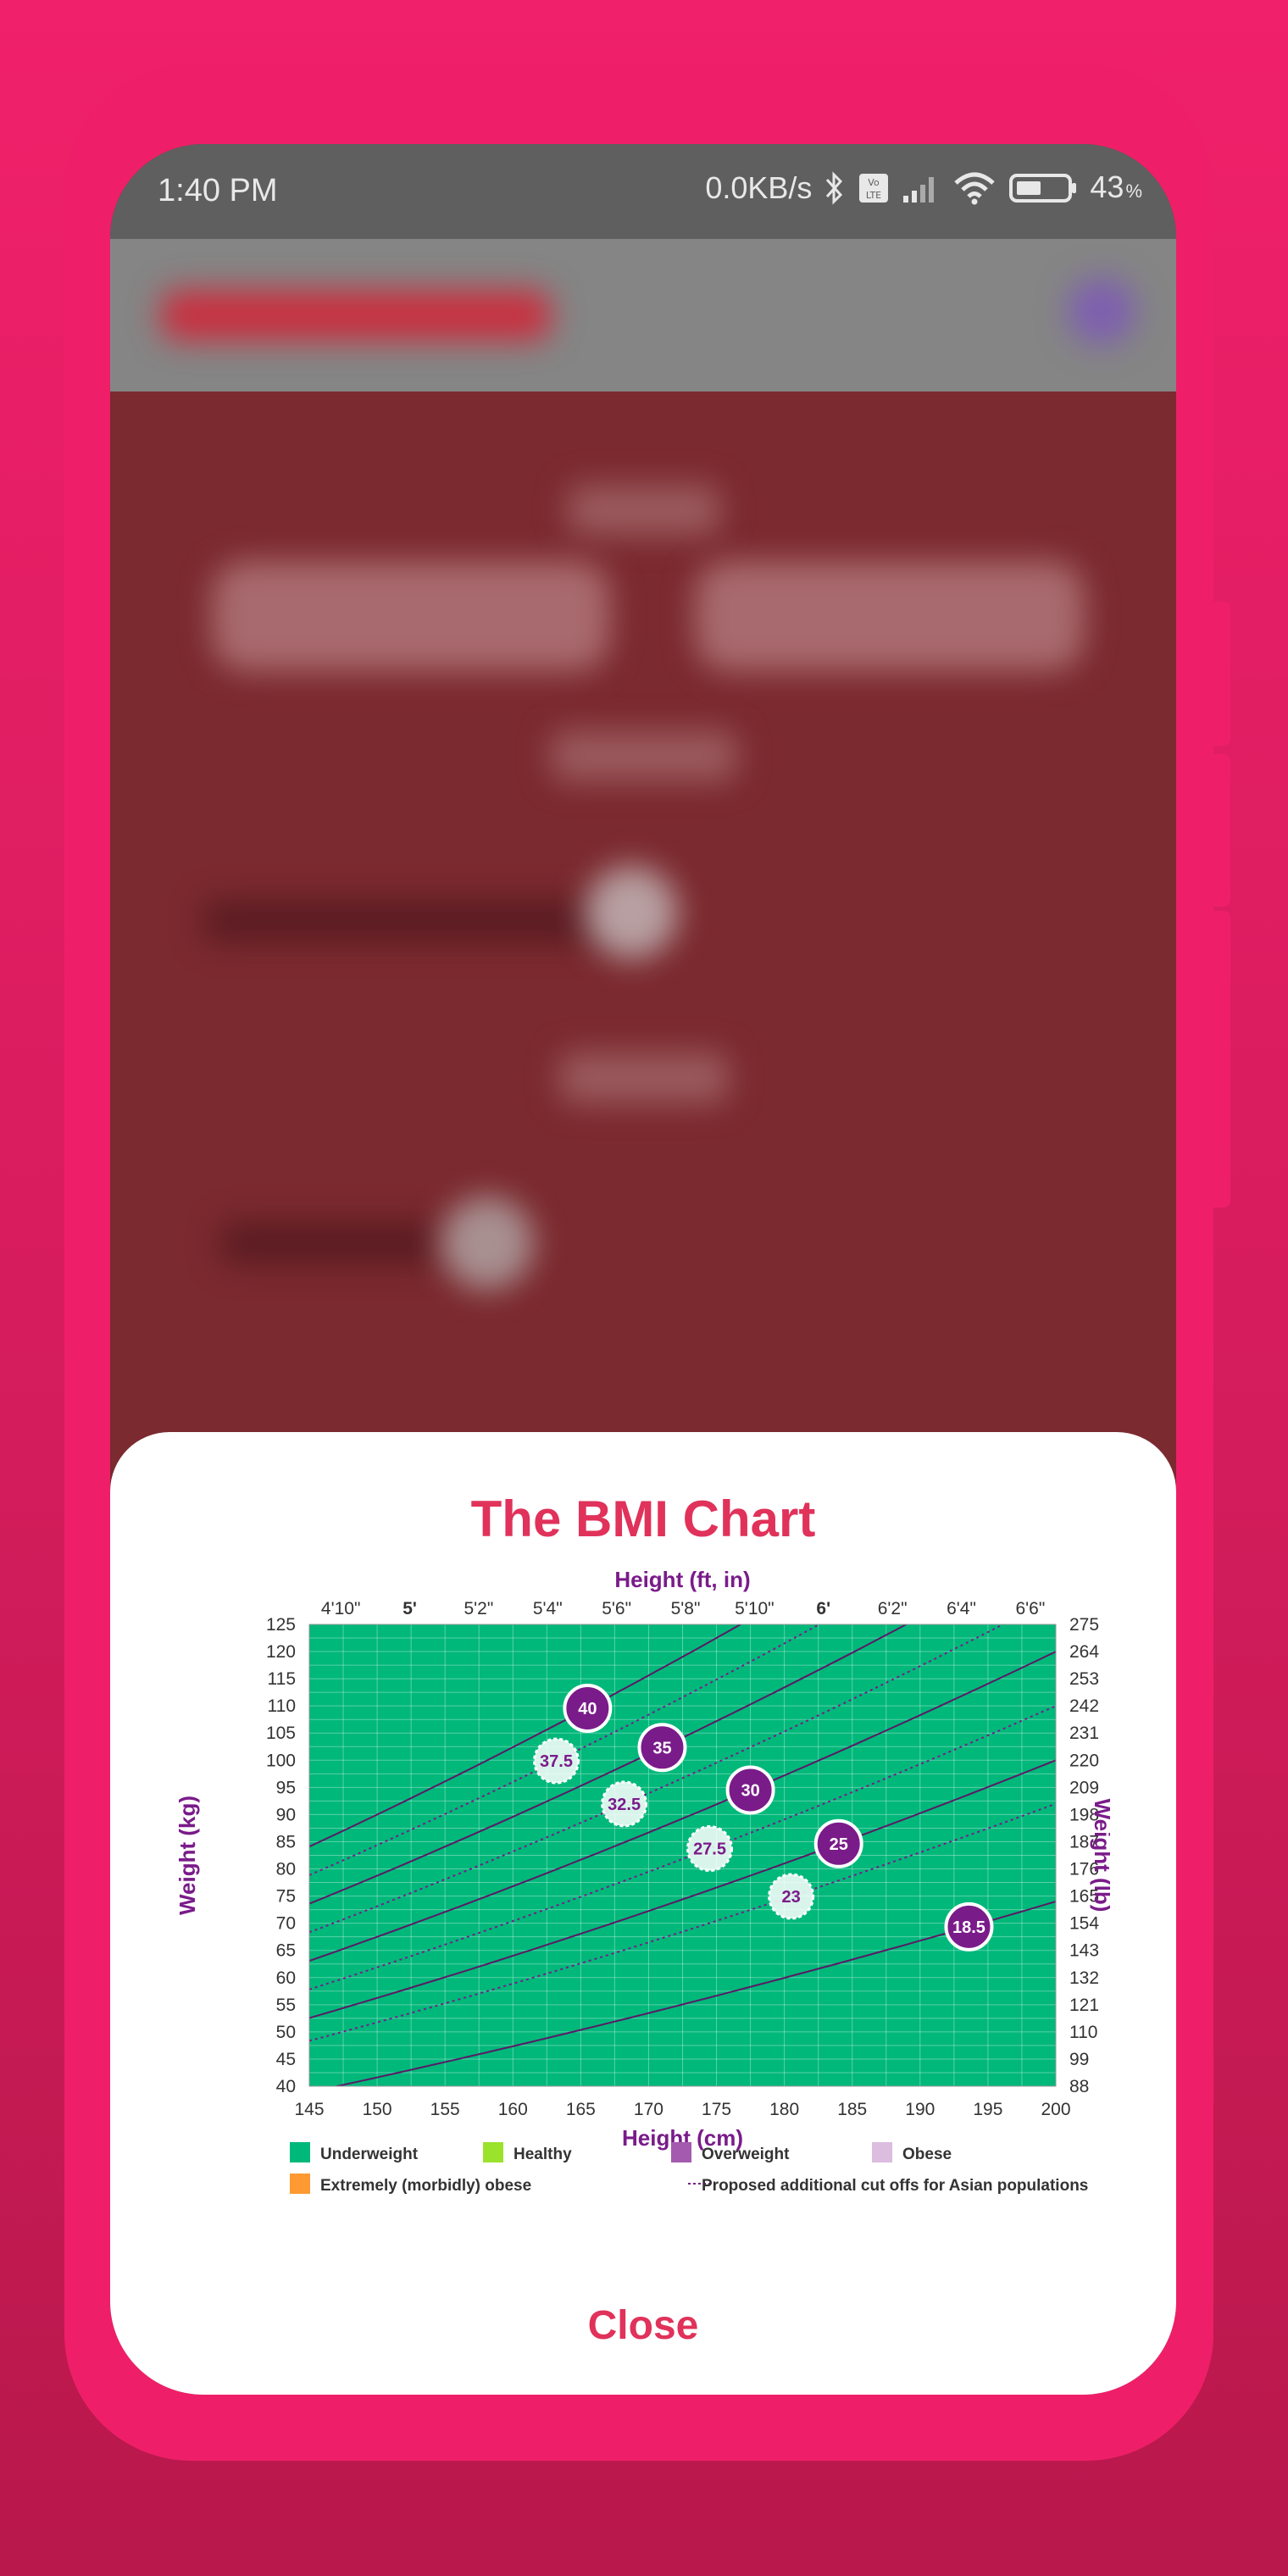  Describe the element at coordinates (1079, 2086) in the screenshot. I see `y-tick-right: 88` at that location.